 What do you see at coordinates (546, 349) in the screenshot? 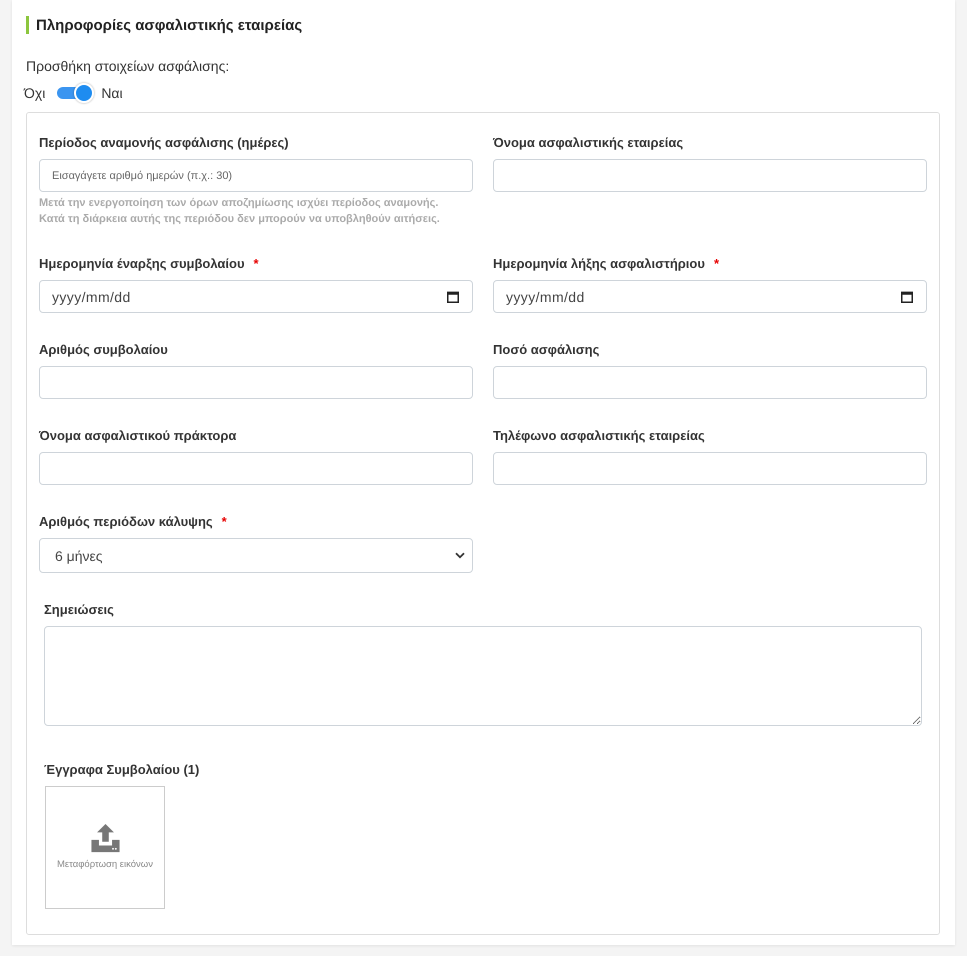
I see `field-label: Ποσό ασφάλισης` at bounding box center [546, 349].